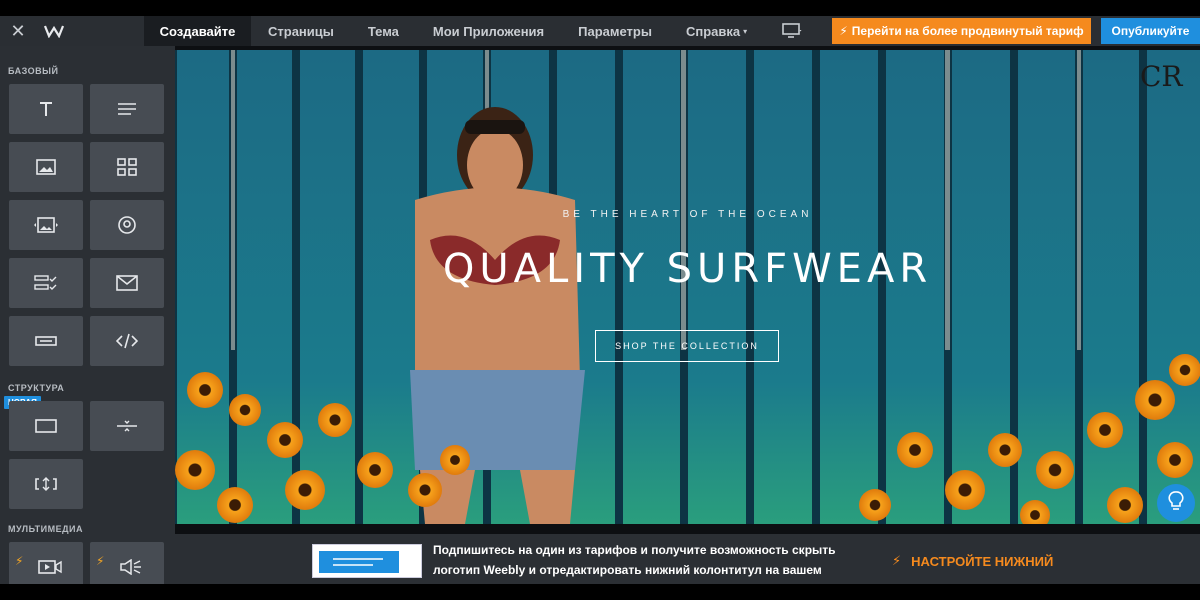 The width and height of the screenshot is (1200, 600). What do you see at coordinates (1150, 31) in the screenshot?
I see `publish-button: Опубликуйте` at bounding box center [1150, 31].